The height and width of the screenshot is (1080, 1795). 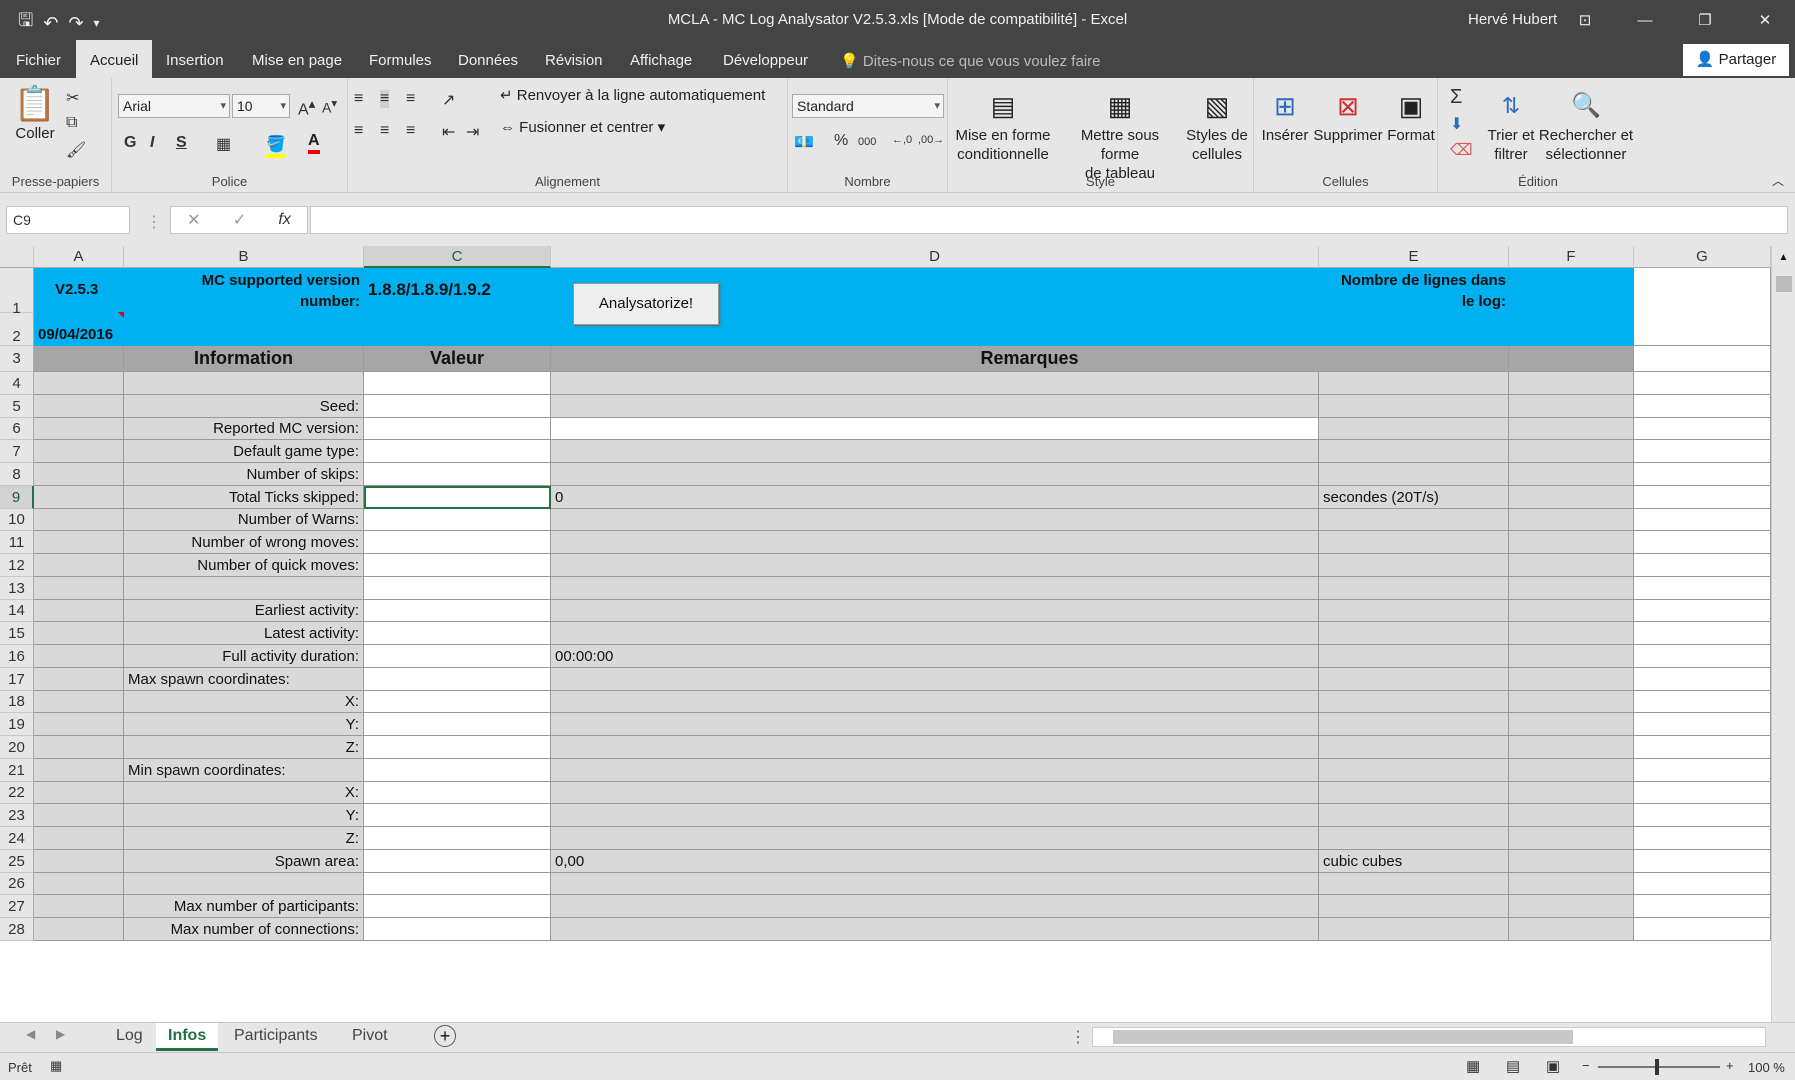 I want to click on info-label-cell: Y:, so click(x=244, y=724).